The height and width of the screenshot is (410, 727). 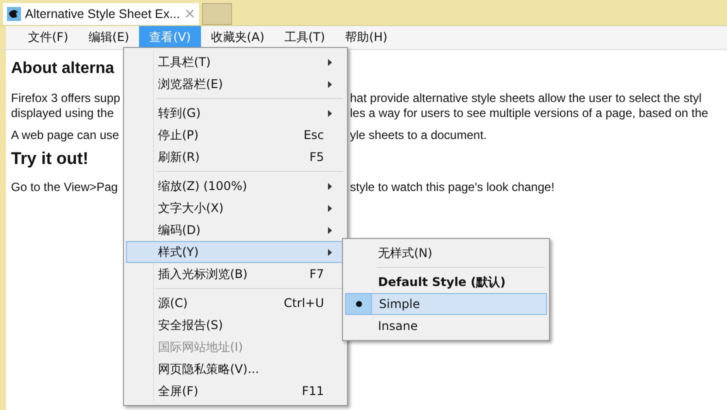 I want to click on radio-dot-icon, so click(x=359, y=304).